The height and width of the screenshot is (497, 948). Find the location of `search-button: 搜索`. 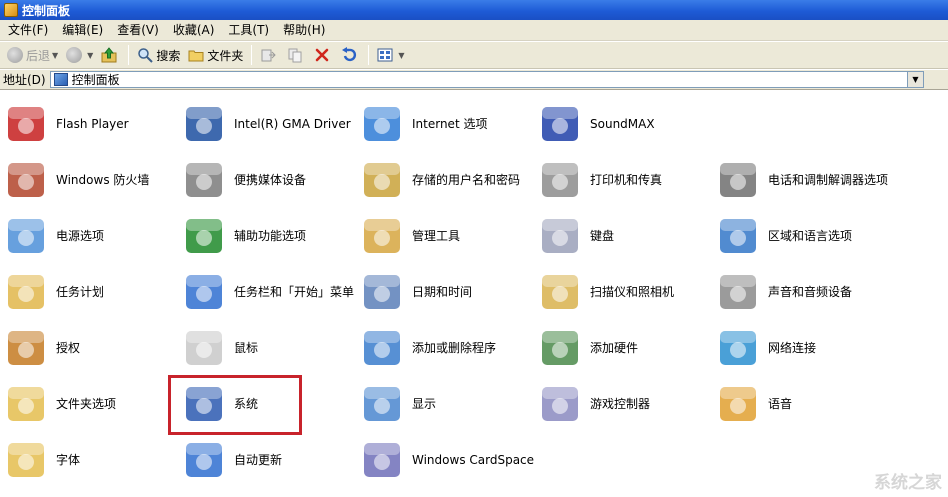

search-button: 搜索 is located at coordinates (158, 55).